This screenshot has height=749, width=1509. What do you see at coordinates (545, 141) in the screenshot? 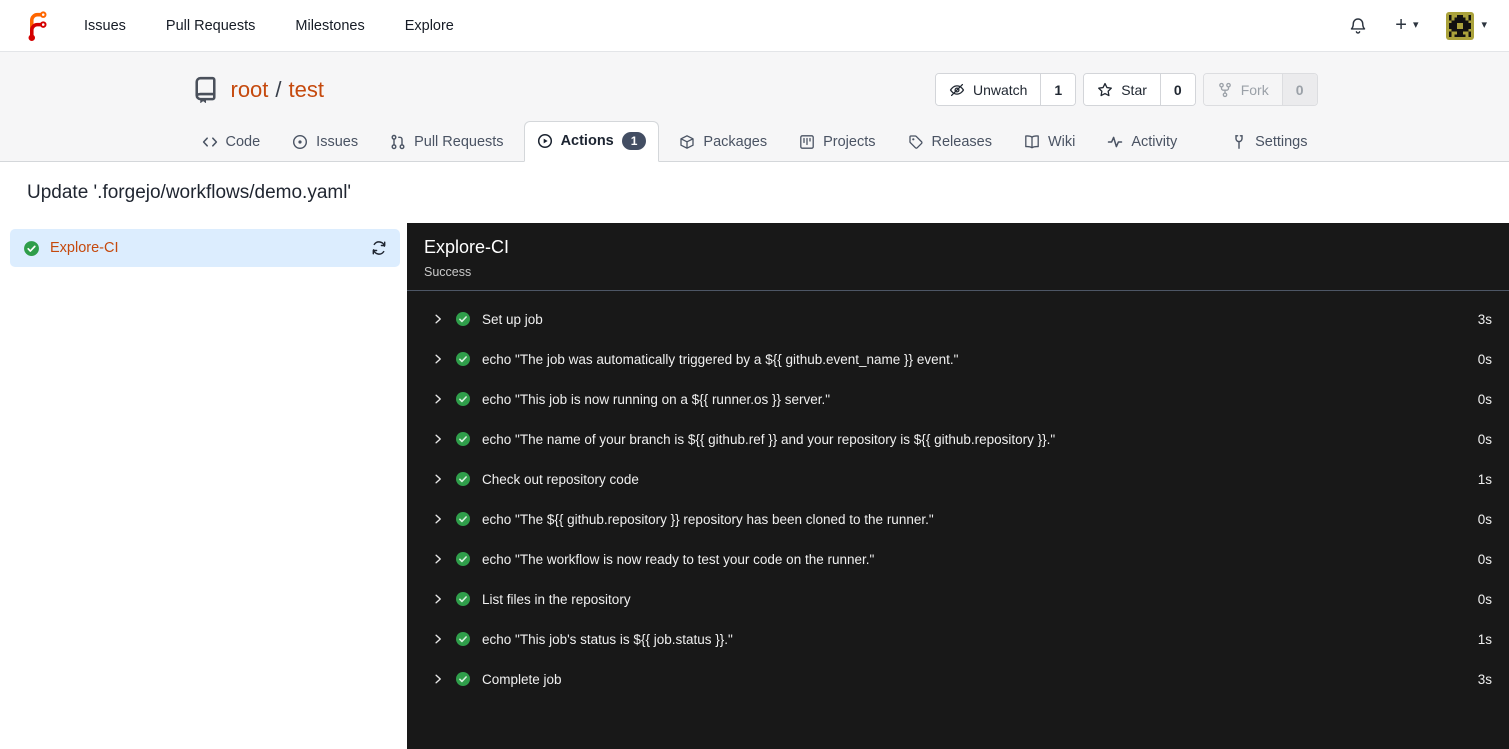
I see `play-circle-icon` at bounding box center [545, 141].